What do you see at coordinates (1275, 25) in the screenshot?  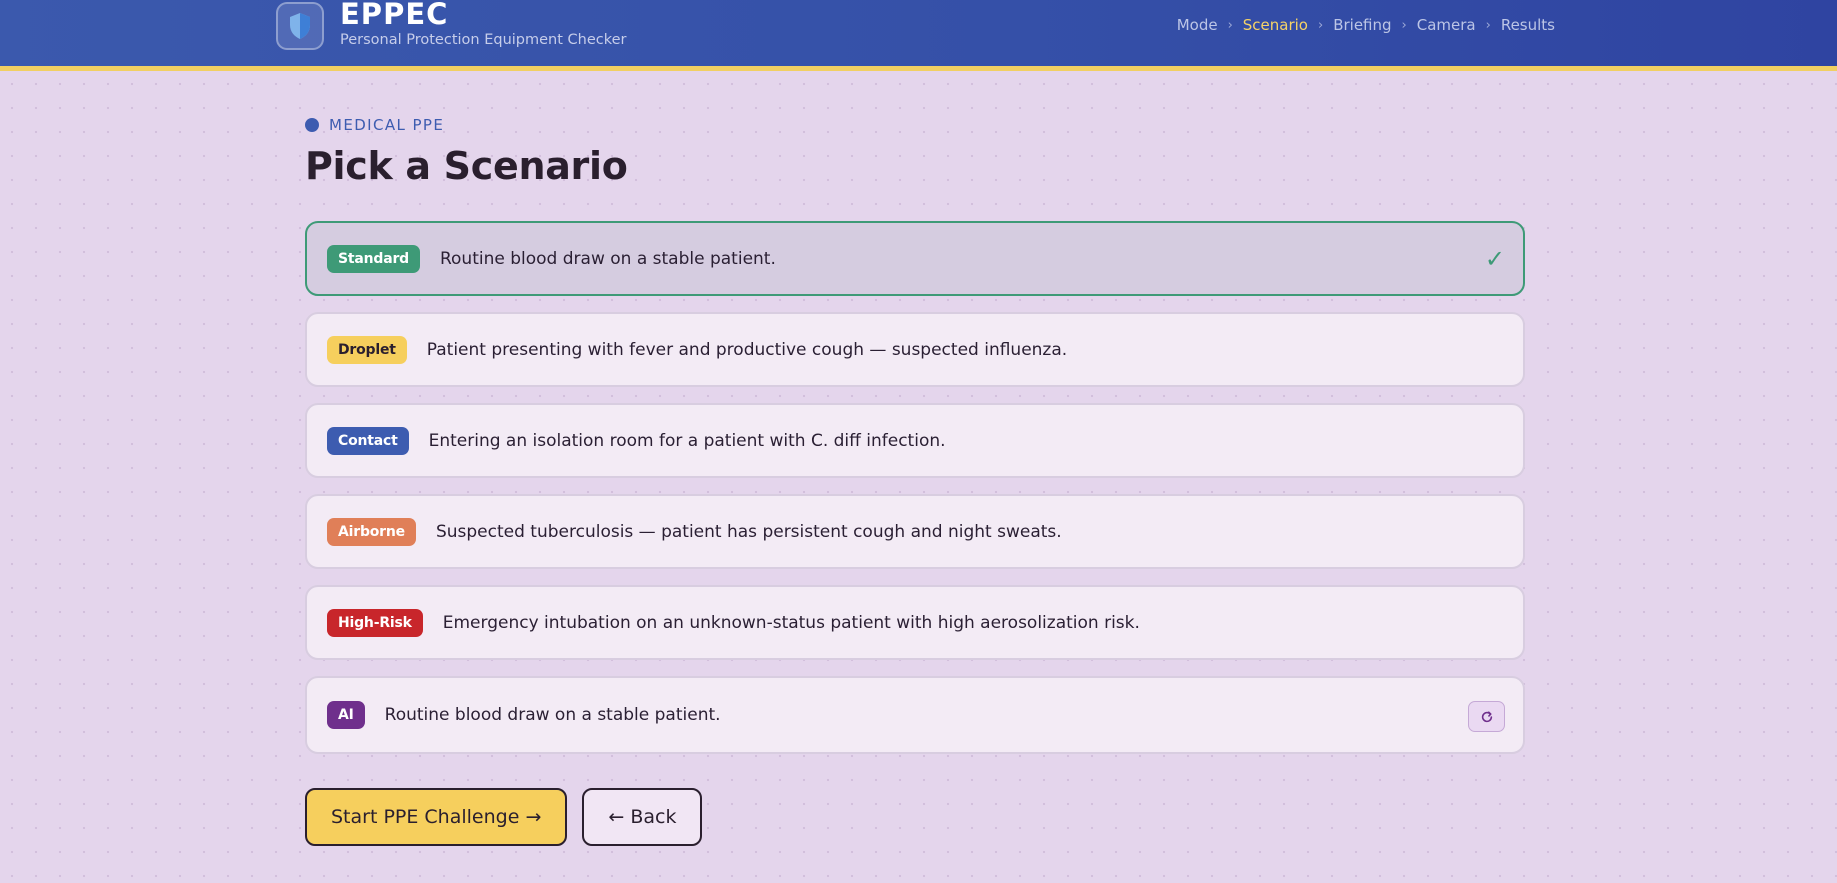 I see `step-scenario: Scenario` at bounding box center [1275, 25].